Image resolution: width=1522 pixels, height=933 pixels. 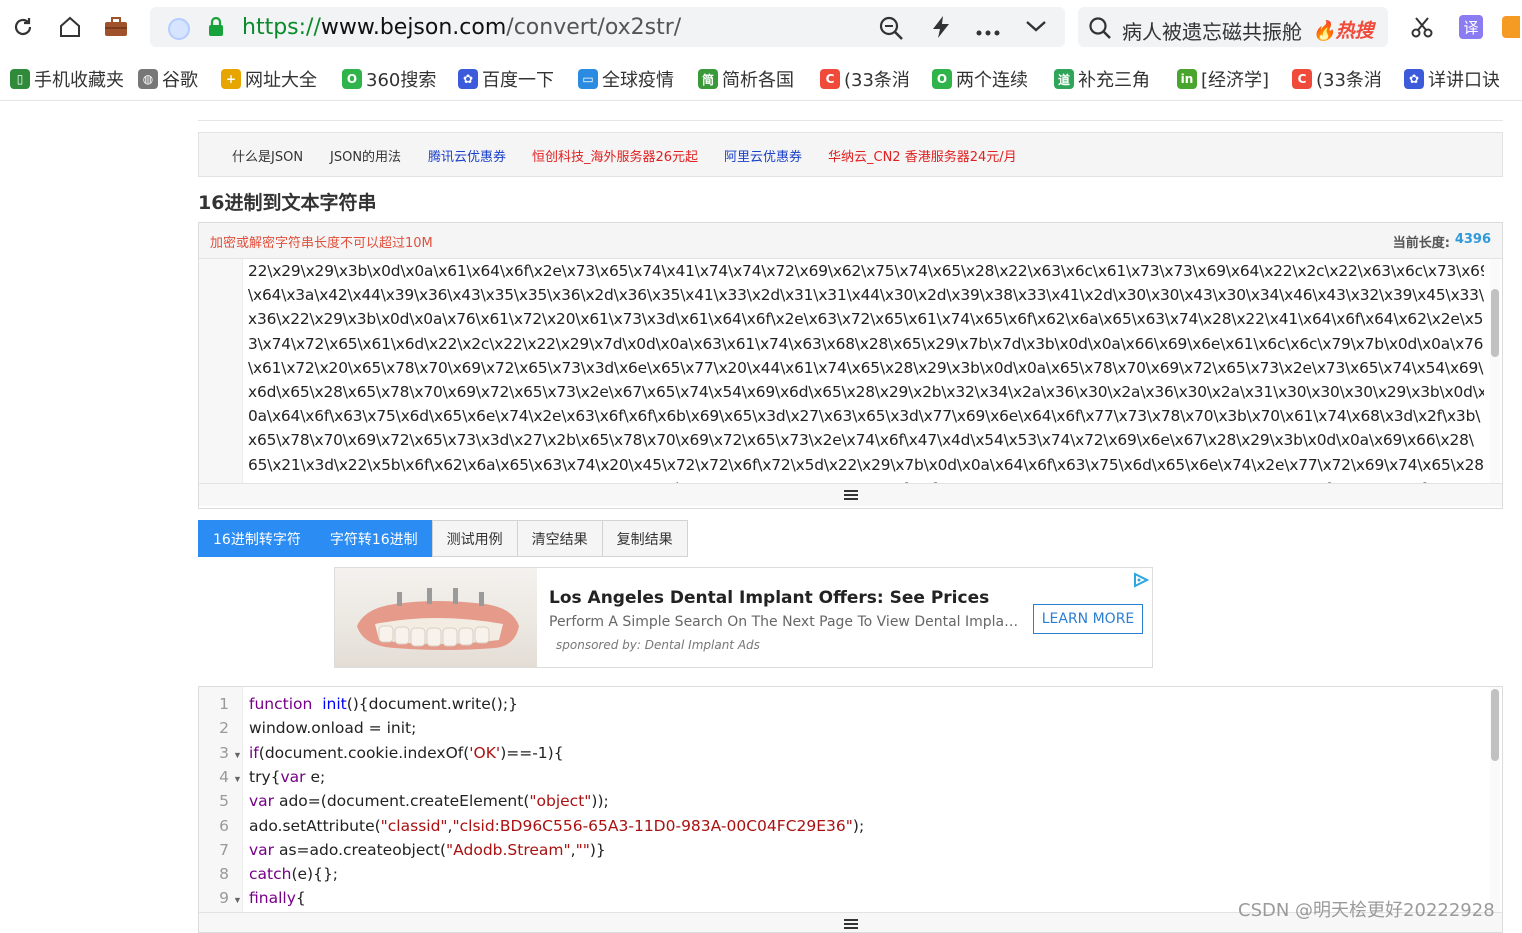 I want to click on string-to-hex-button: 字符转16进制, so click(x=373, y=538).